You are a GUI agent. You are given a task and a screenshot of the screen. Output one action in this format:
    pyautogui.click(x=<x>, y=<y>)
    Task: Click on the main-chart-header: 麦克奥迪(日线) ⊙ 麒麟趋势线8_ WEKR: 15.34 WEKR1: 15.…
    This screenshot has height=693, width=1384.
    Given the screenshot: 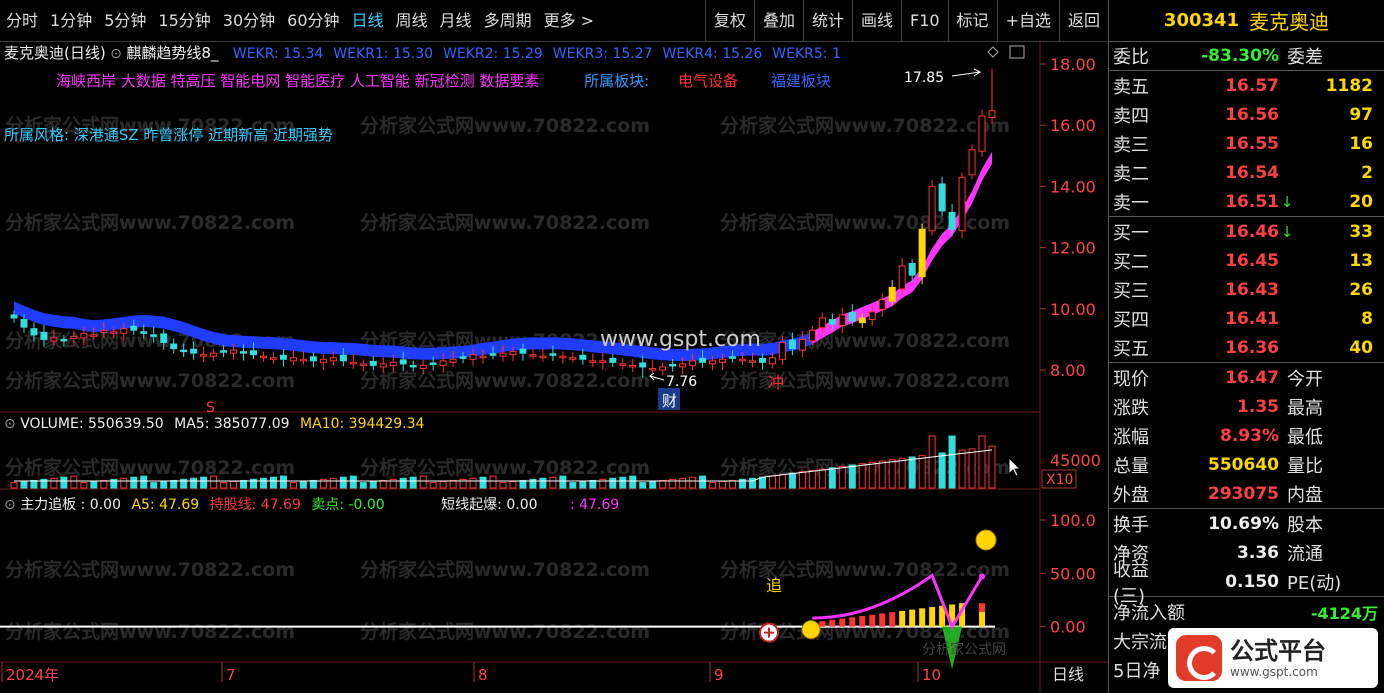 What is the action you would take?
    pyautogui.click(x=422, y=52)
    